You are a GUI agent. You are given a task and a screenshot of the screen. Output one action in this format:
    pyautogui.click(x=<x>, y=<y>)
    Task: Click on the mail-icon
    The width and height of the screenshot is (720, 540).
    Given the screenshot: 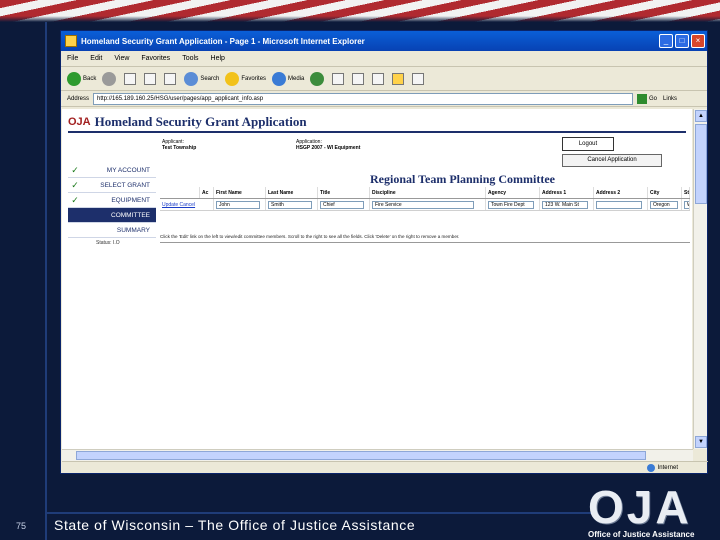 What is the action you would take?
    pyautogui.click(x=338, y=78)
    